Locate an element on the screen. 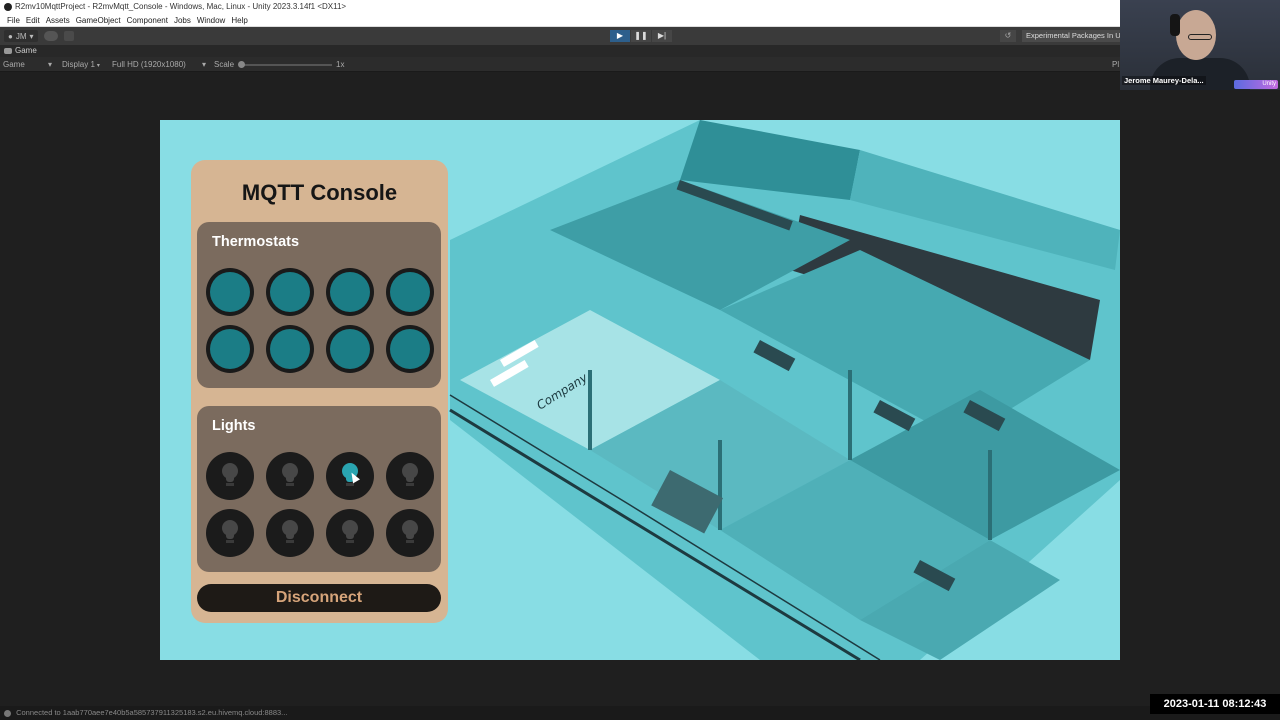 This screenshot has height=720, width=1280. console-title: MQTT Console is located at coordinates (319, 192).